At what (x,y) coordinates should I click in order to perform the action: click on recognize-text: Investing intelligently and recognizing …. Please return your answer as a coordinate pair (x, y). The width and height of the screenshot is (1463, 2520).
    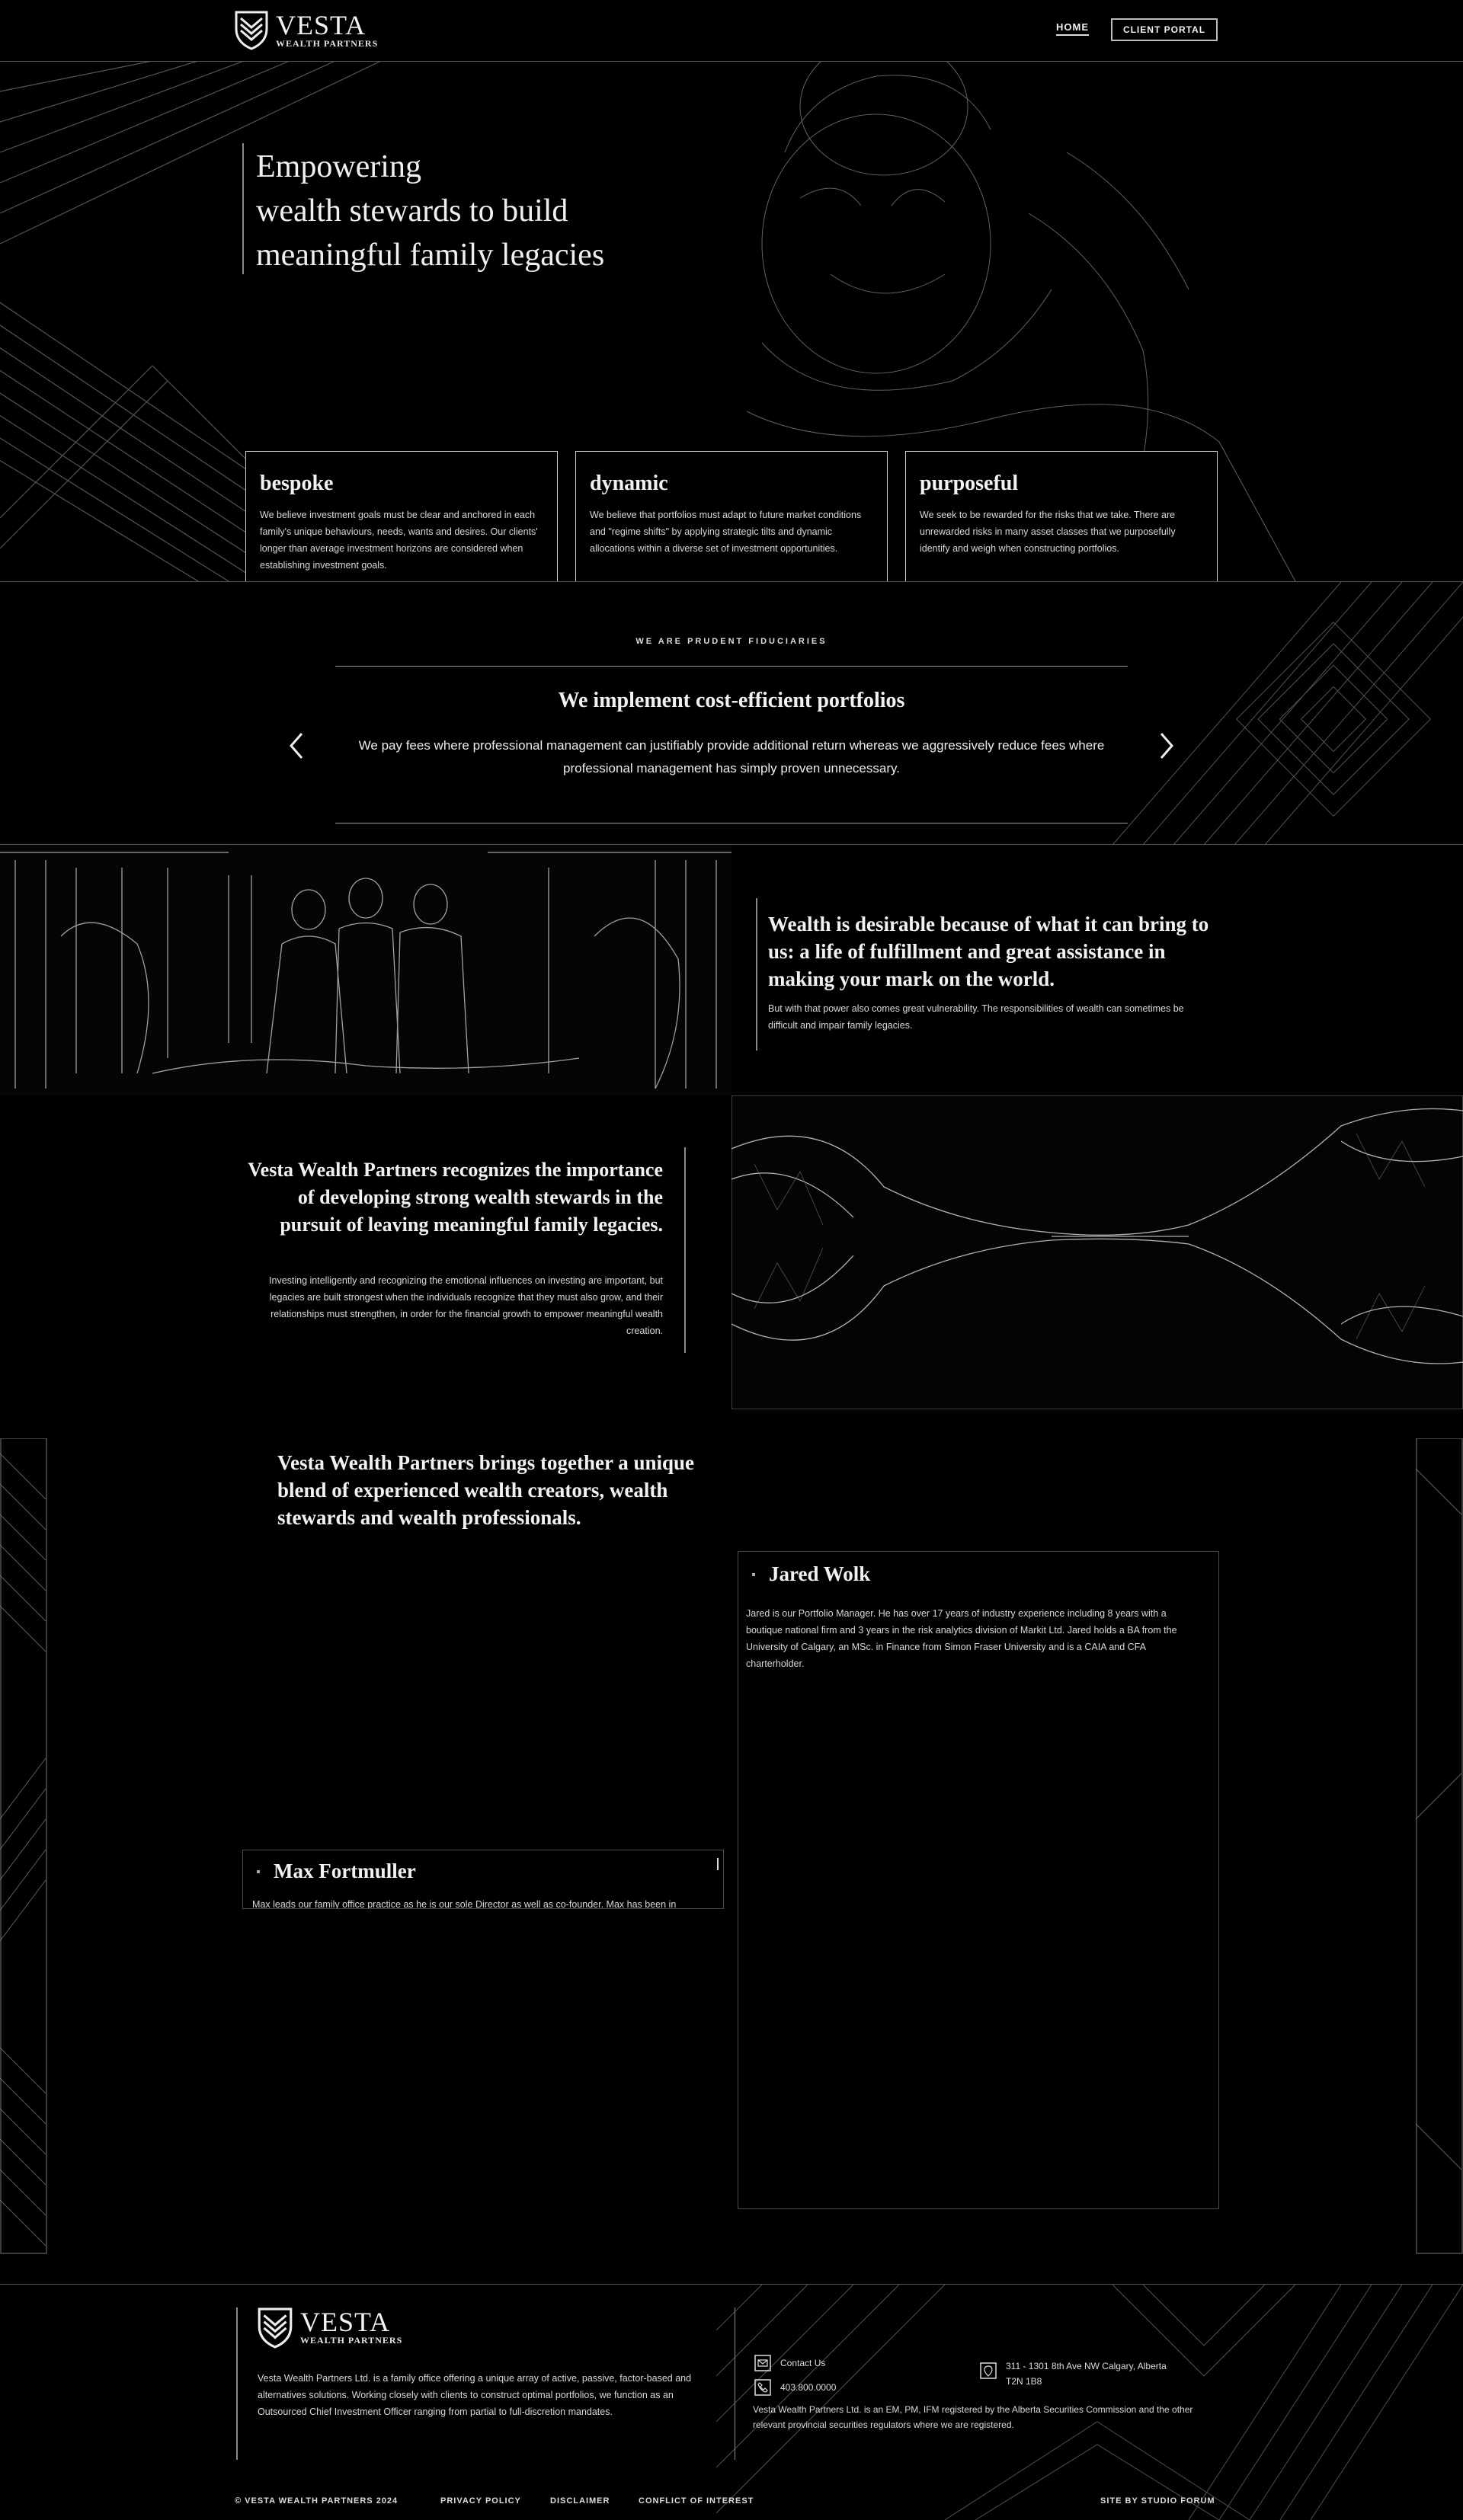
    Looking at the image, I should click on (466, 1305).